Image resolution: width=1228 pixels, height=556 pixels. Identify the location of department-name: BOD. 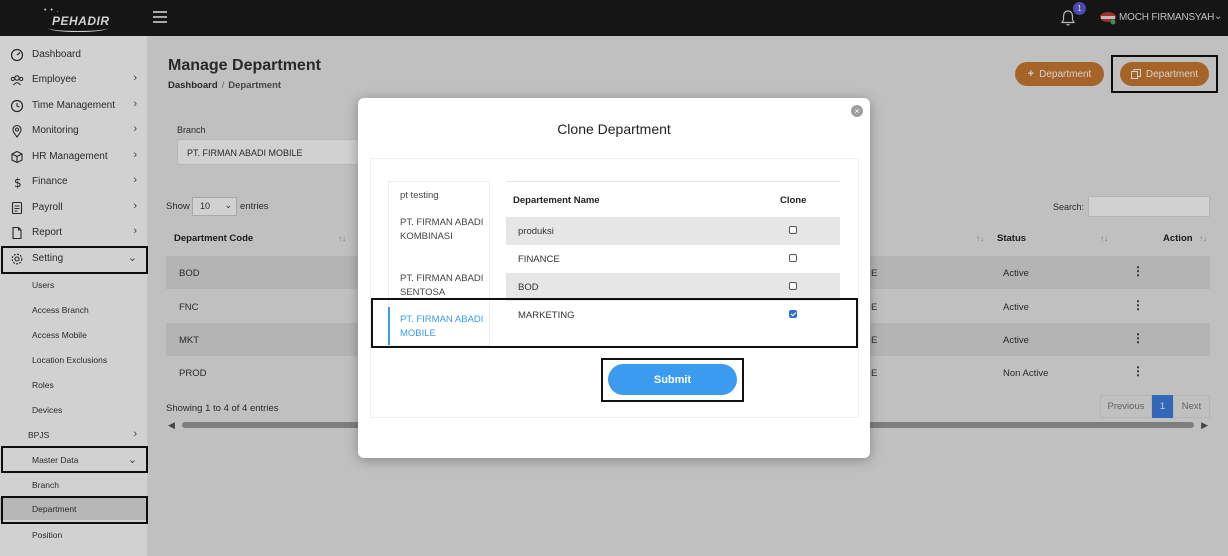
(528, 287).